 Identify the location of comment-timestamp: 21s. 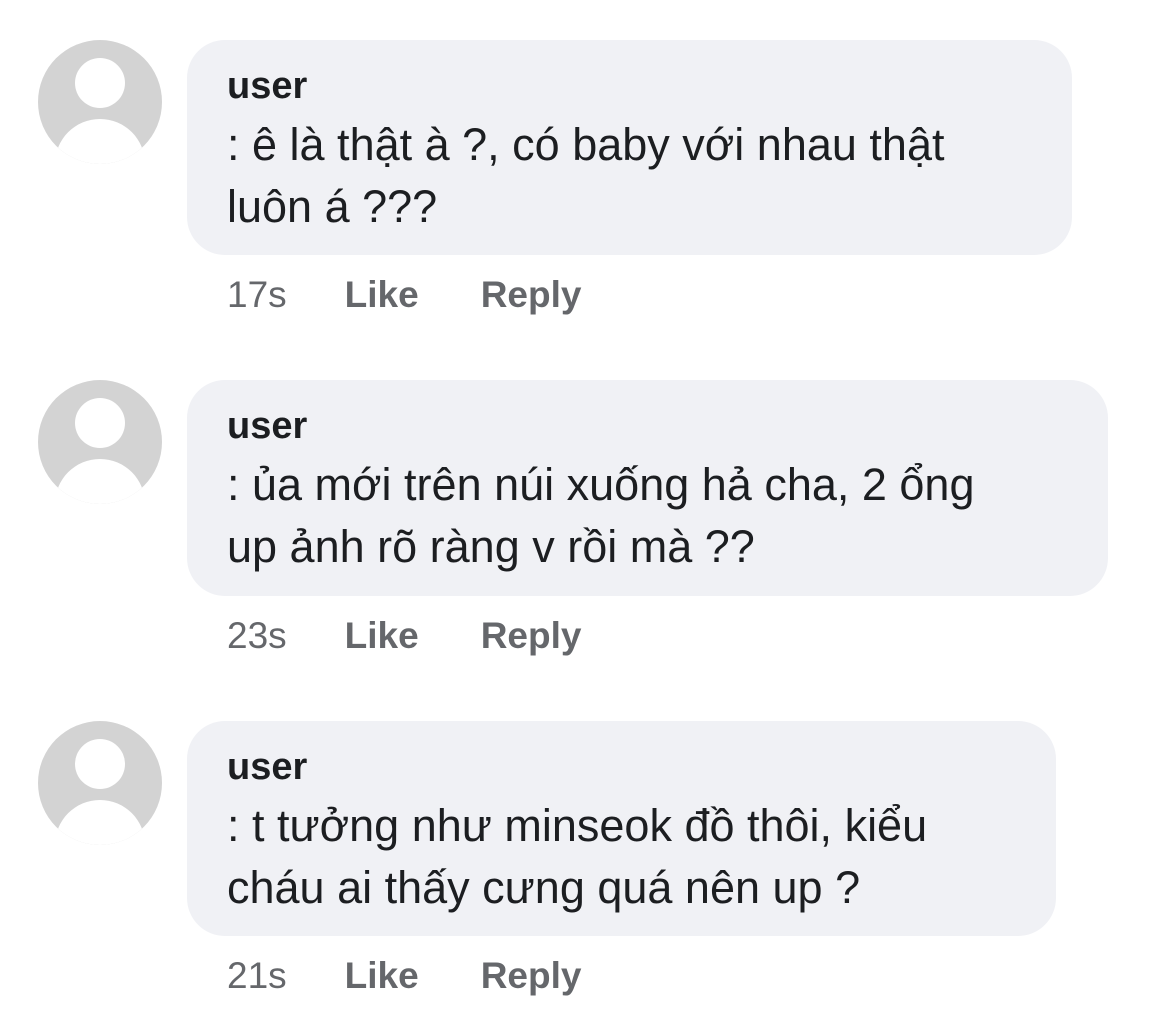
(257, 975).